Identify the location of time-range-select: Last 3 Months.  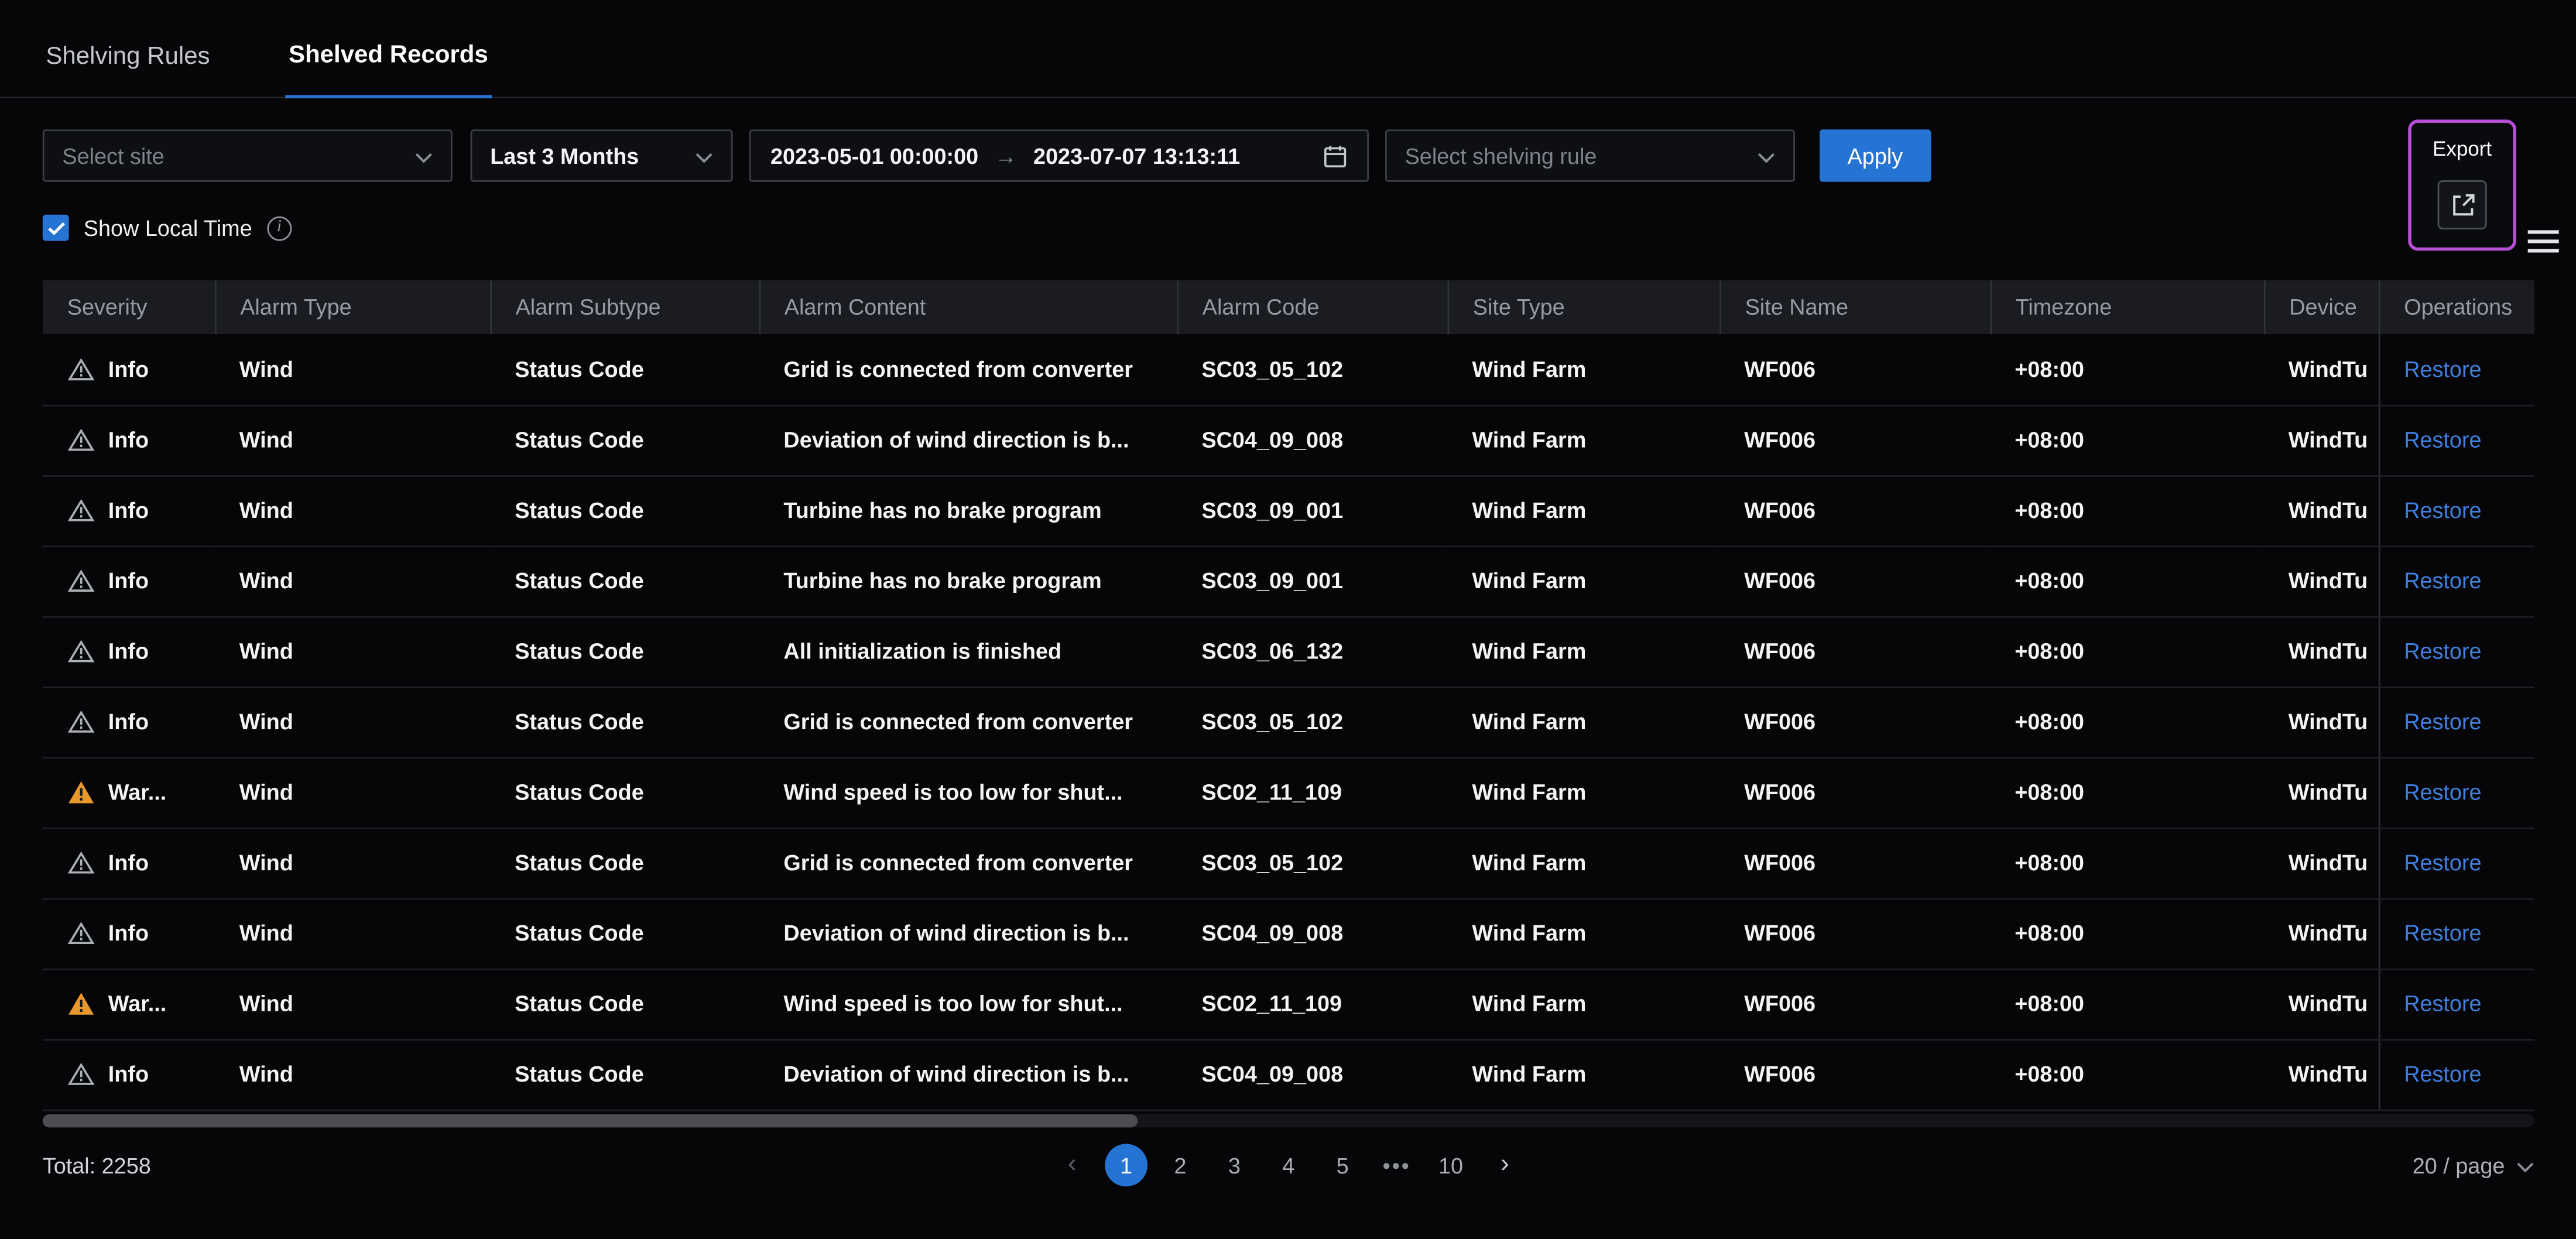
(601, 155).